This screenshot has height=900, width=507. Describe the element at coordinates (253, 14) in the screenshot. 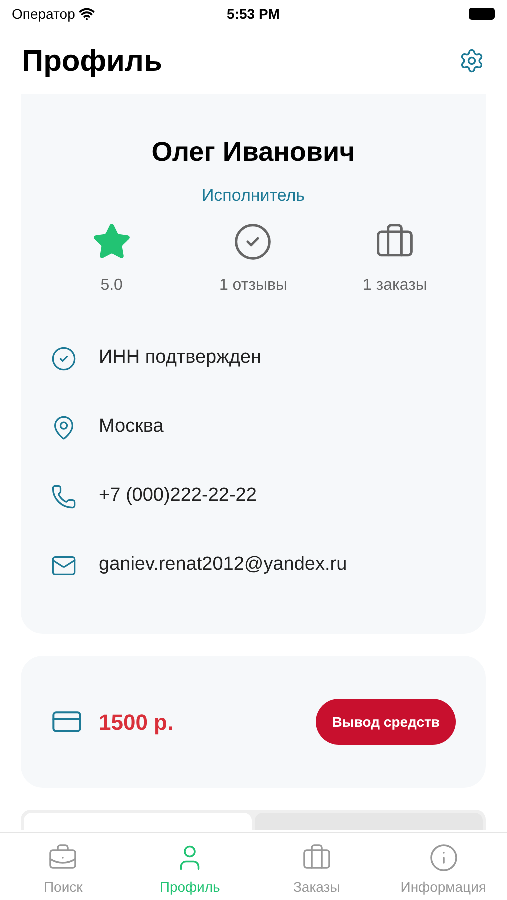

I see `status-time: 5:53 PM` at that location.